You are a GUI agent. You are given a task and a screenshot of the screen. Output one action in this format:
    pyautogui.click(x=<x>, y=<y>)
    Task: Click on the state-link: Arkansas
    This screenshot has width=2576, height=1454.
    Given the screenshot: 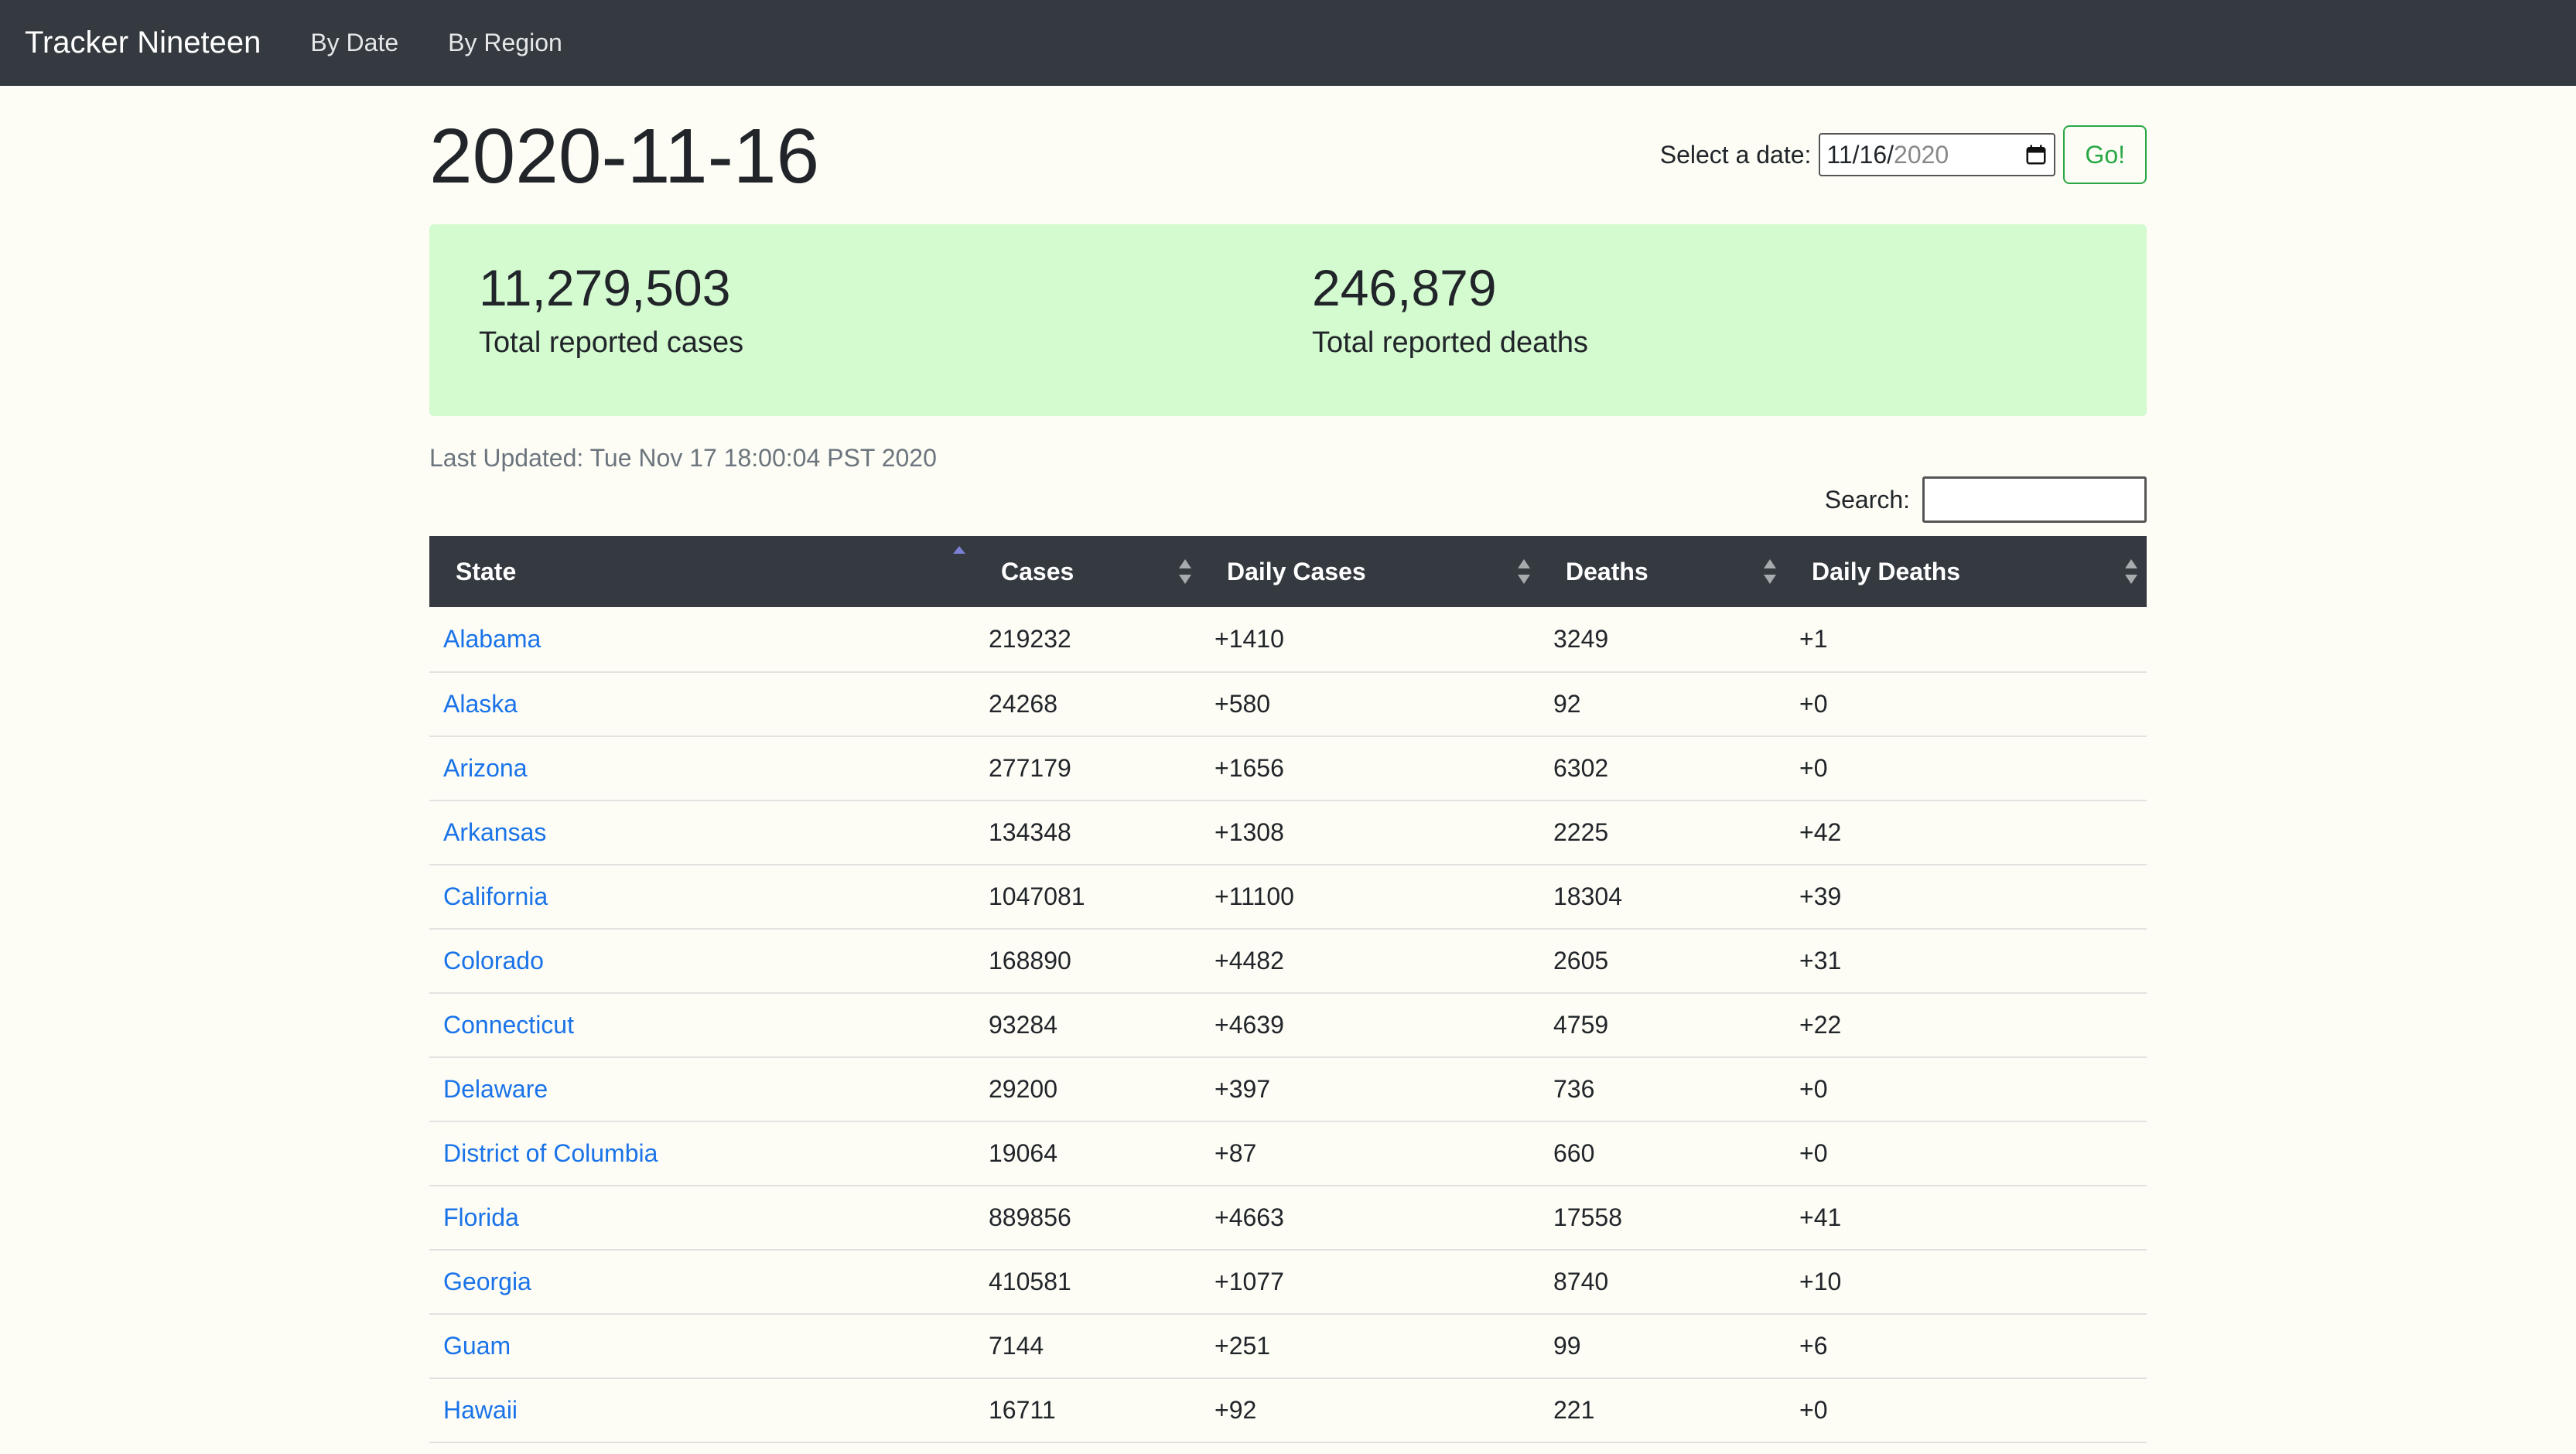 What is the action you would take?
    pyautogui.click(x=494, y=832)
    